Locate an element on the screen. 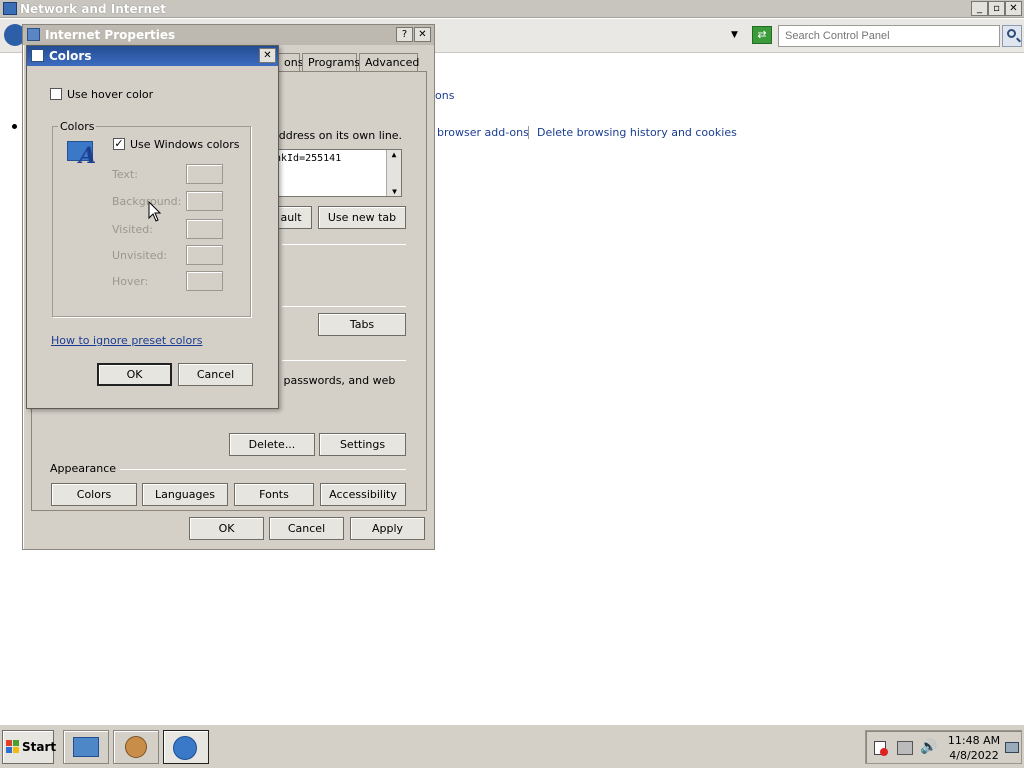 Image resolution: width=1024 pixels, height=768 pixels. windows-logo-icon is located at coordinates (12, 746).